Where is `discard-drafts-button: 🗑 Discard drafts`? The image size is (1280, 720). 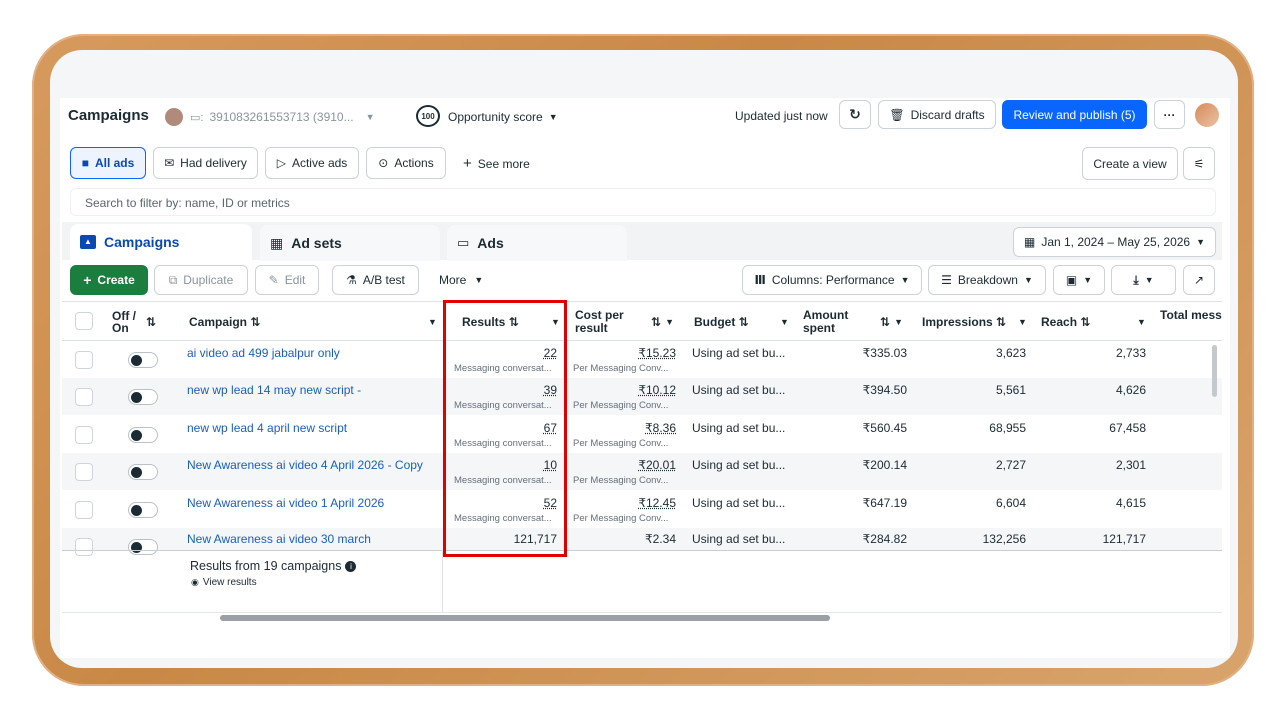
discard-drafts-button: 🗑 Discard drafts is located at coordinates (937, 114).